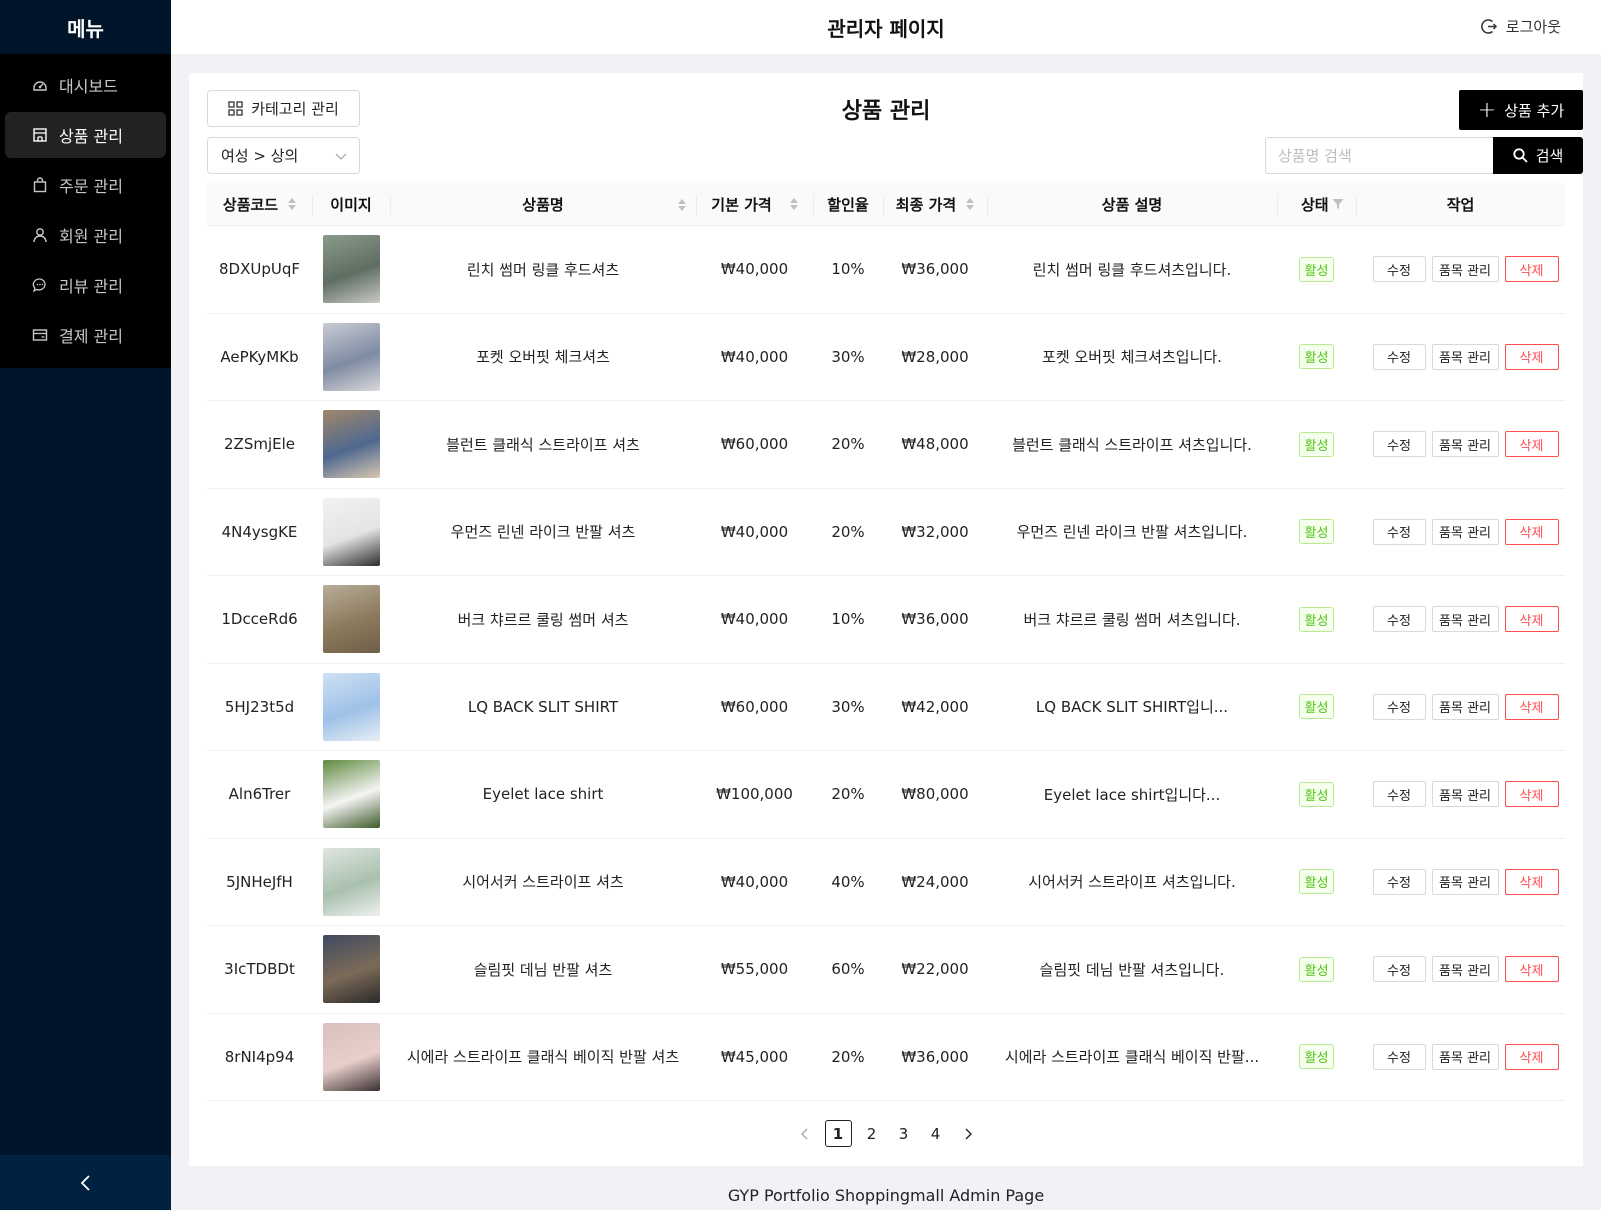 This screenshot has height=1210, width=1601. I want to click on sidebar-item-orders: 주문 관리, so click(85, 185).